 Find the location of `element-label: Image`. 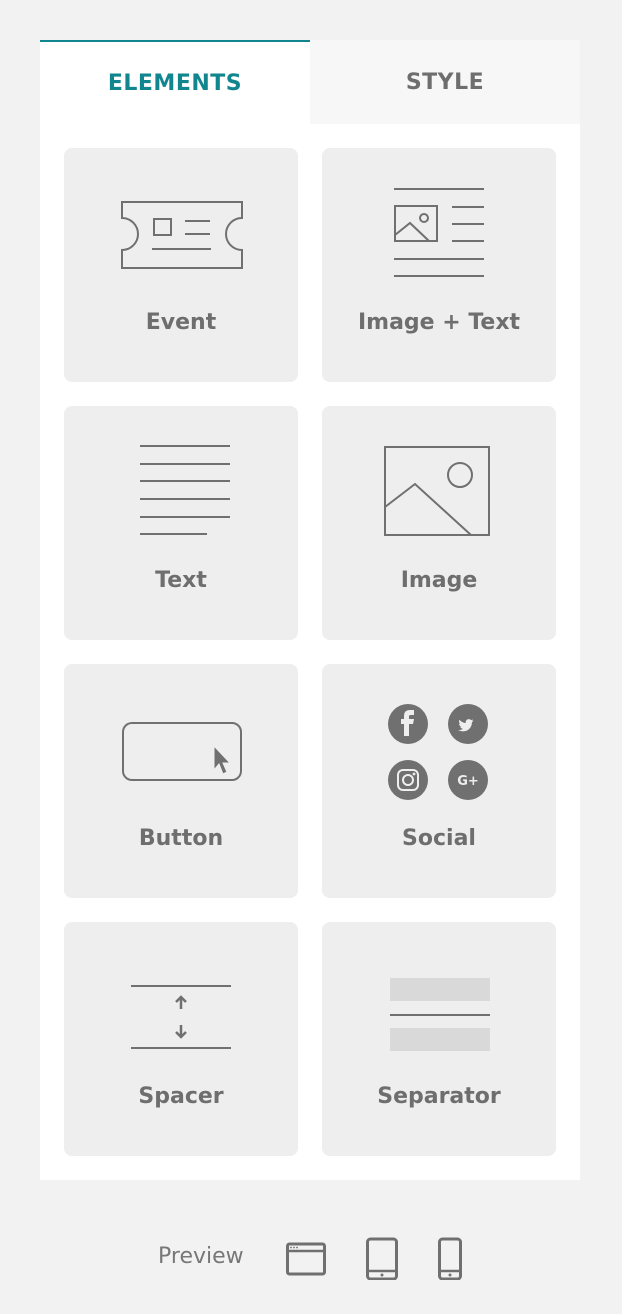

element-label: Image is located at coordinates (439, 580).